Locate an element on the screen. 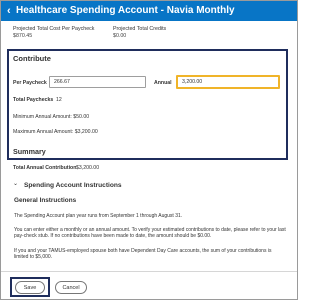 The width and height of the screenshot is (320, 300). projected-cost-value: $870.45 is located at coordinates (23, 35).